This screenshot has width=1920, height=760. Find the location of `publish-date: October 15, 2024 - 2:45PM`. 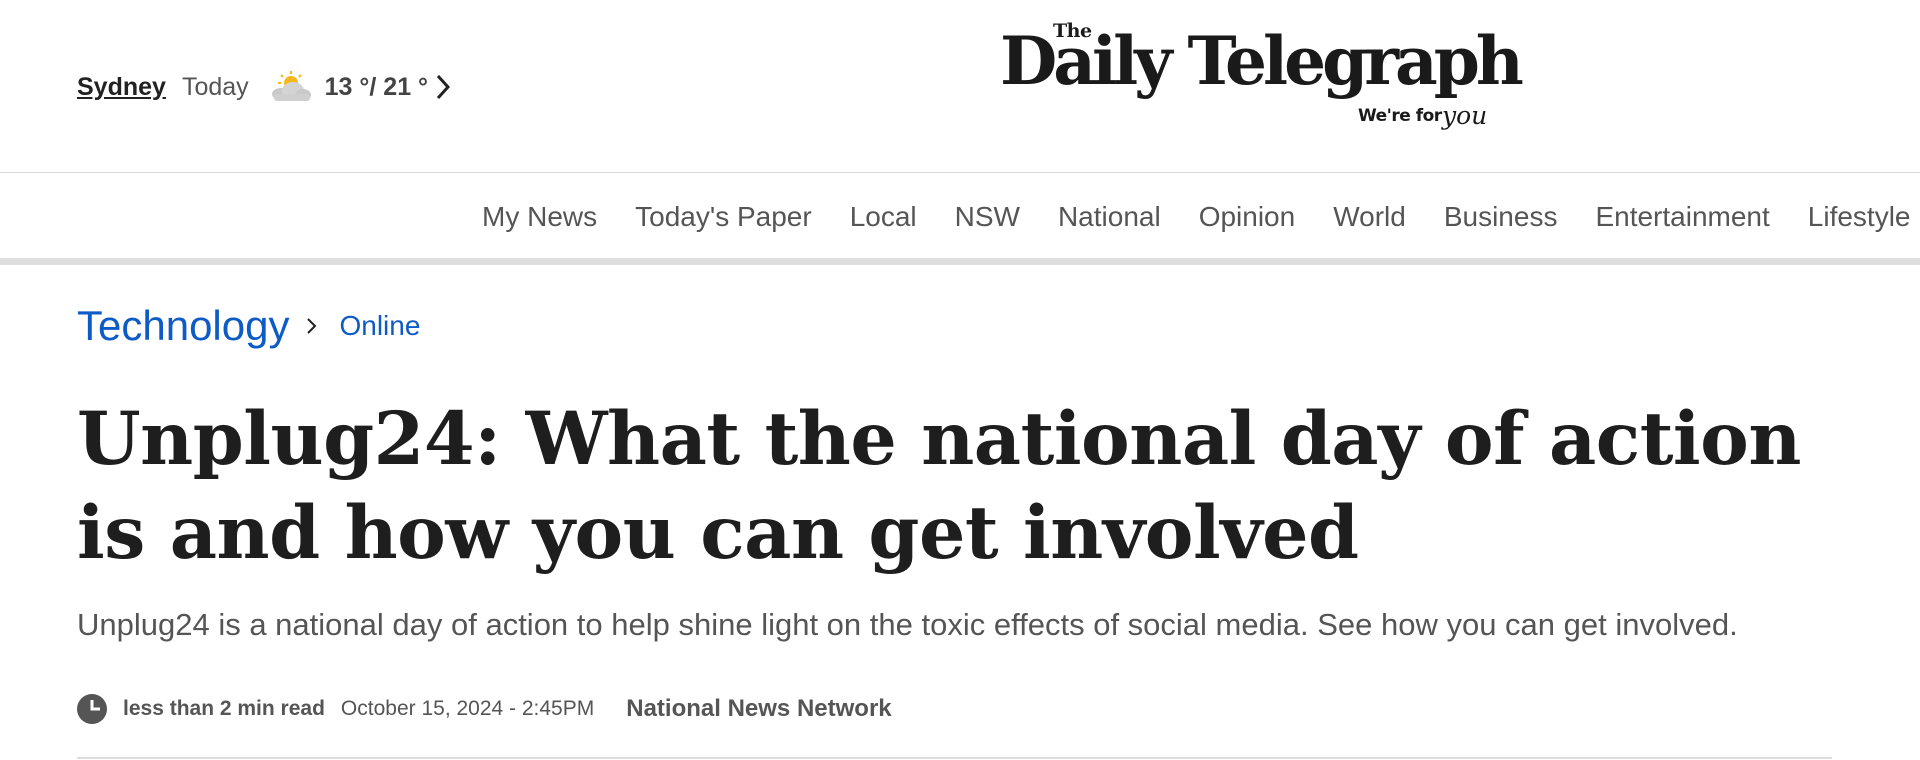

publish-date: October 15, 2024 - 2:45PM is located at coordinates (467, 708).